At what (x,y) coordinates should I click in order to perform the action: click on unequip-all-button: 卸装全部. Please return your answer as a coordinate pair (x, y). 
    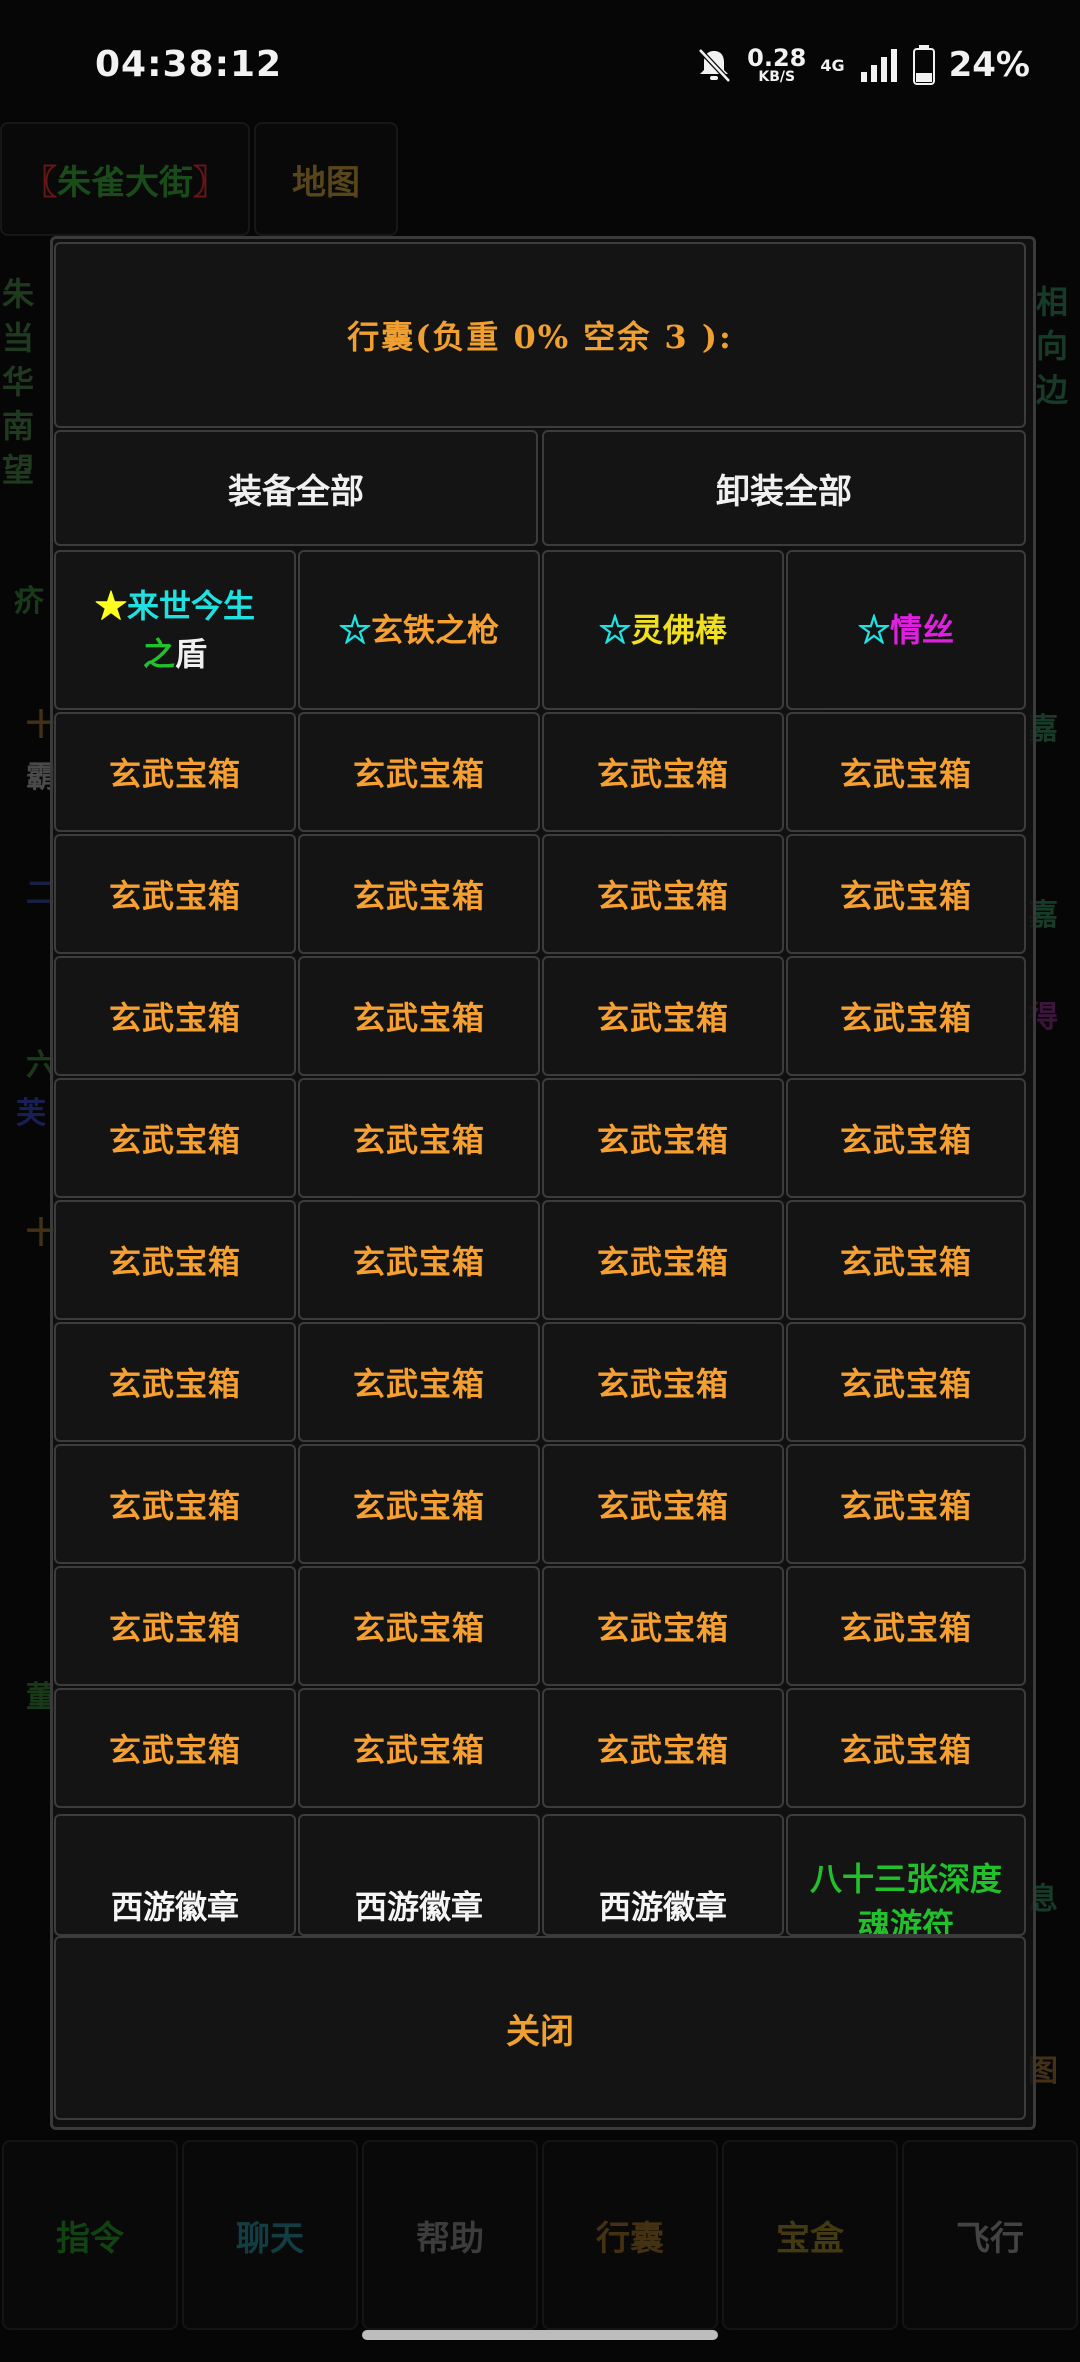
    Looking at the image, I should click on (784, 488).